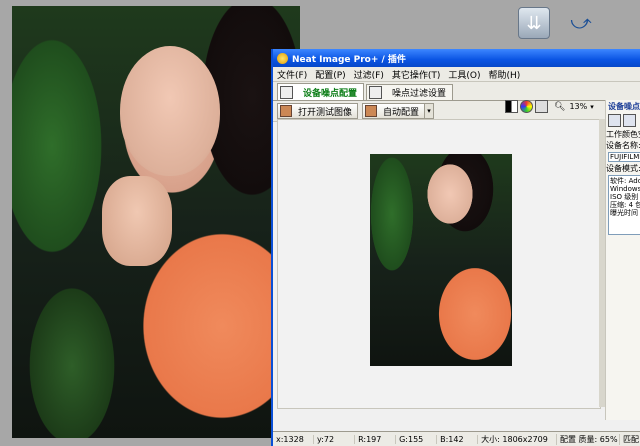 Image resolution: width=640 pixels, height=446 pixels. What do you see at coordinates (534, 23) in the screenshot?
I see `collapse-down-icon: ⇊` at bounding box center [534, 23].